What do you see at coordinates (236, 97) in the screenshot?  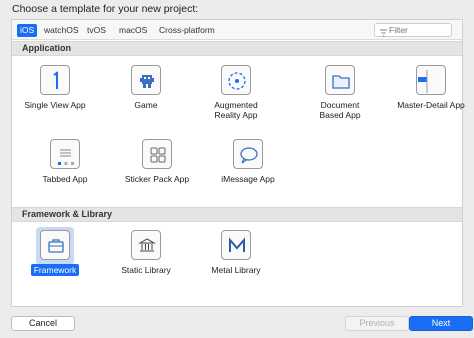 I see `template-augmented-reality-app: Augmented Reality App` at bounding box center [236, 97].